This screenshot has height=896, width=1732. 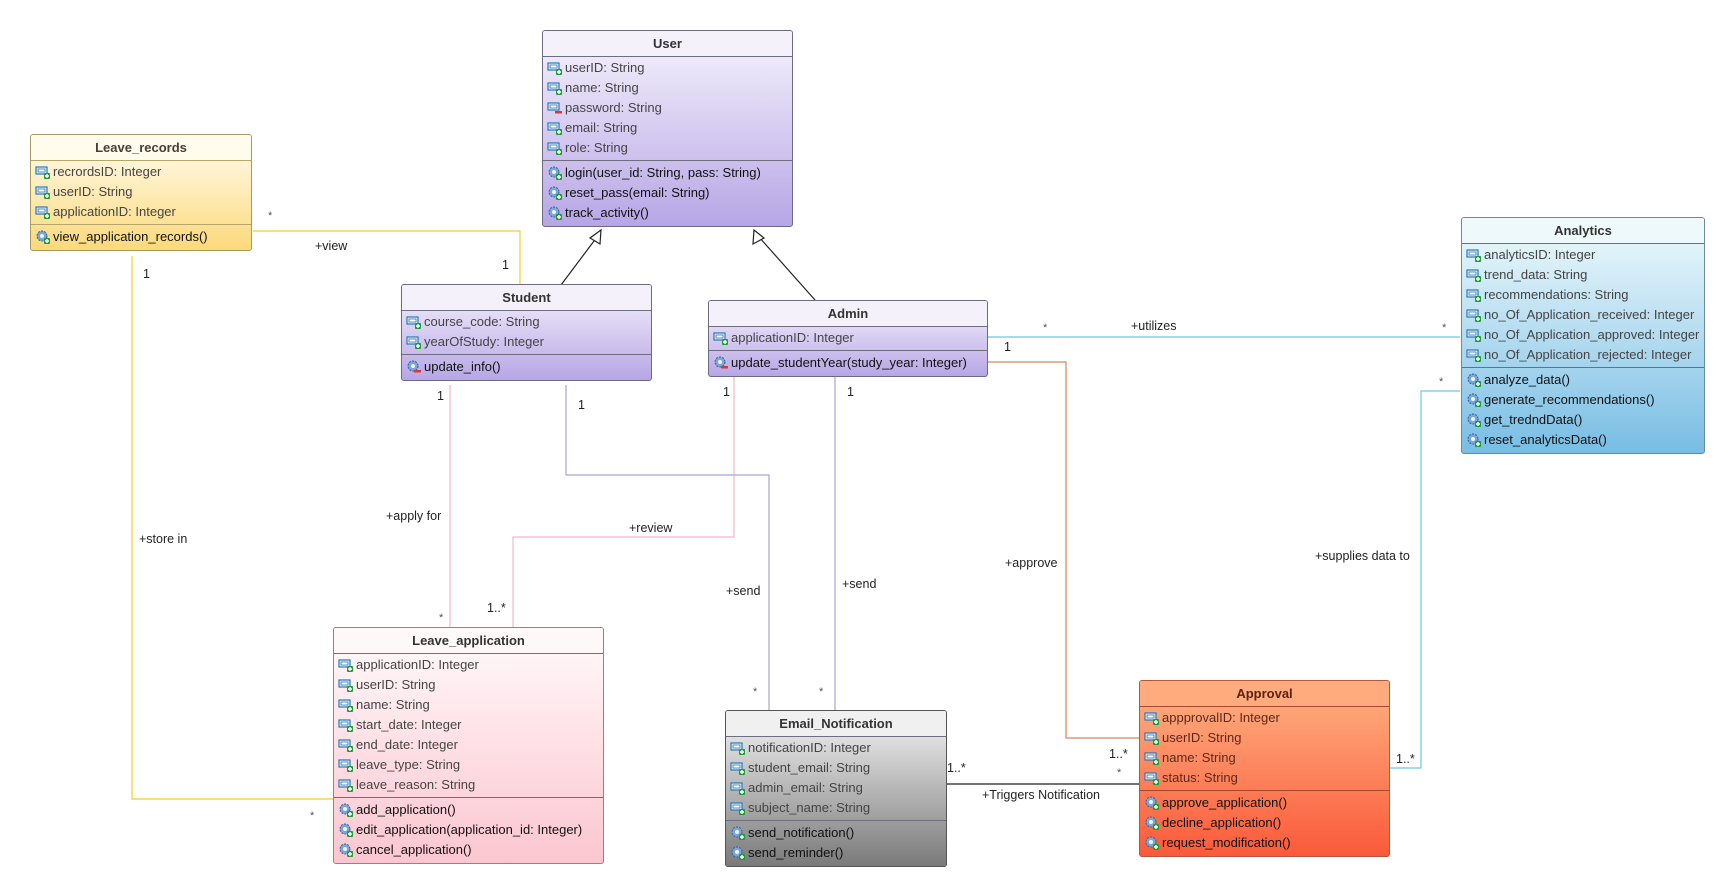 What do you see at coordinates (850, 392) in the screenshot?
I see `multiplicity-send-admin: 1` at bounding box center [850, 392].